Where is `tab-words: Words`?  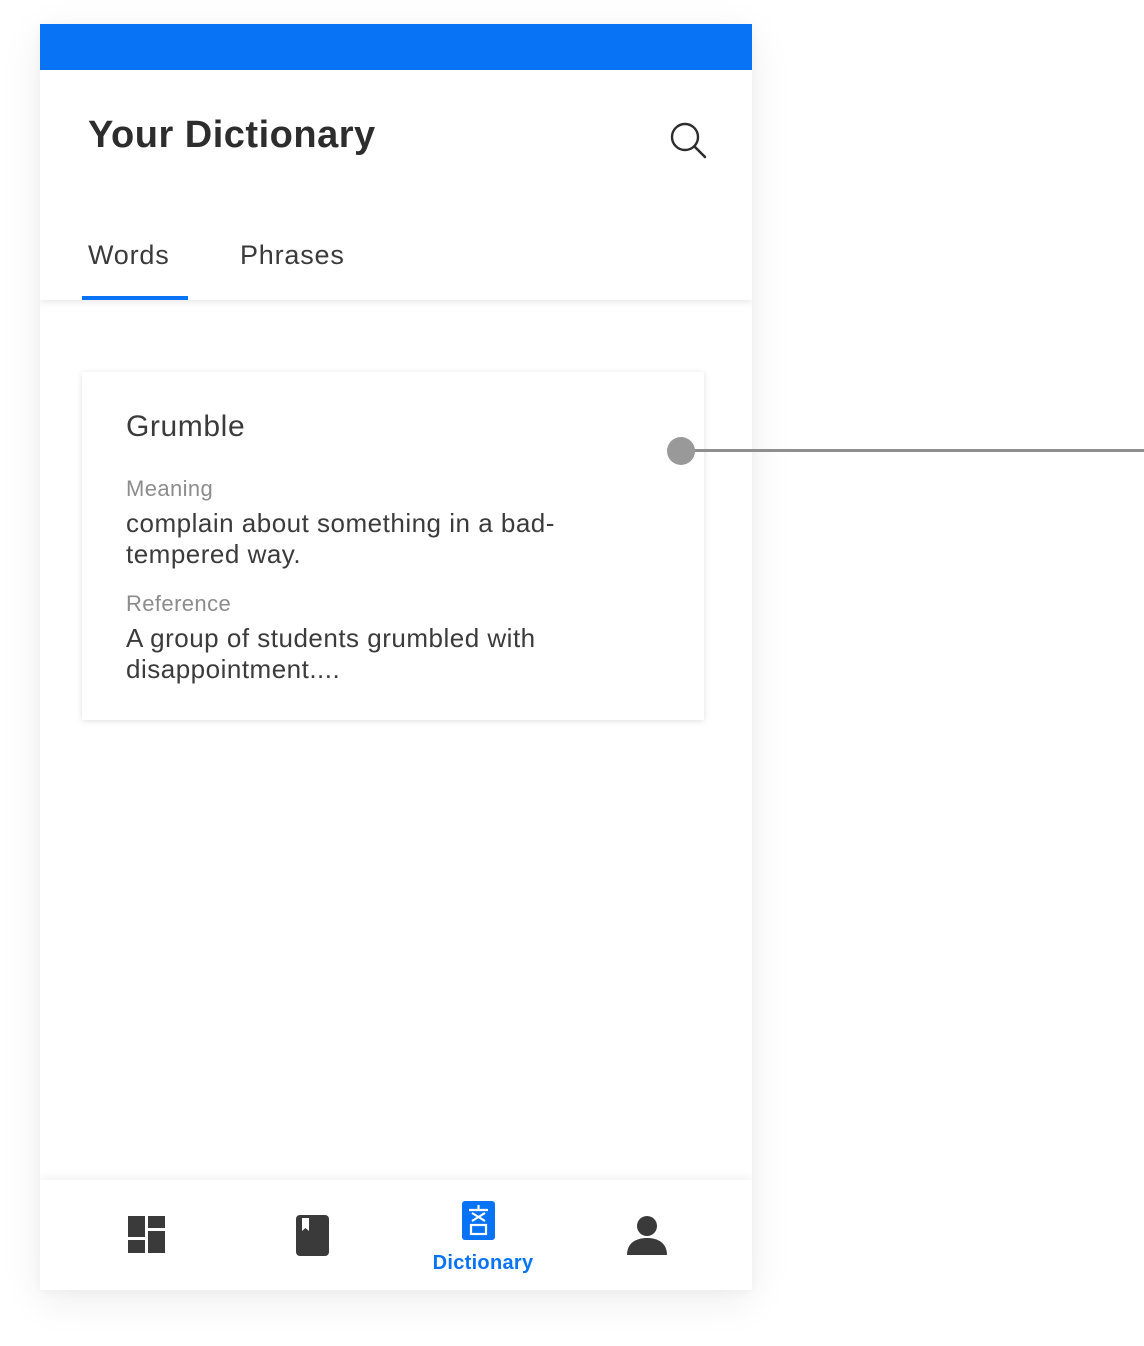
tab-words: Words is located at coordinates (135, 260).